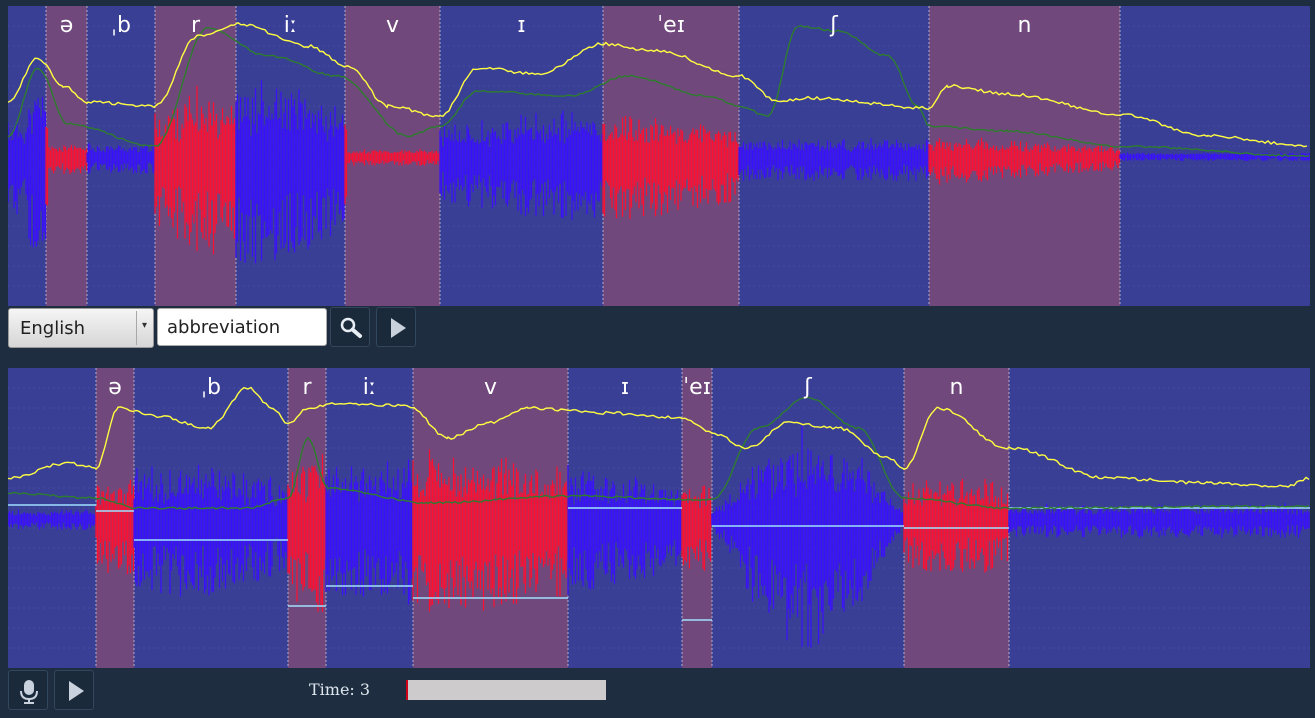  I want to click on play-recording-button, so click(74, 690).